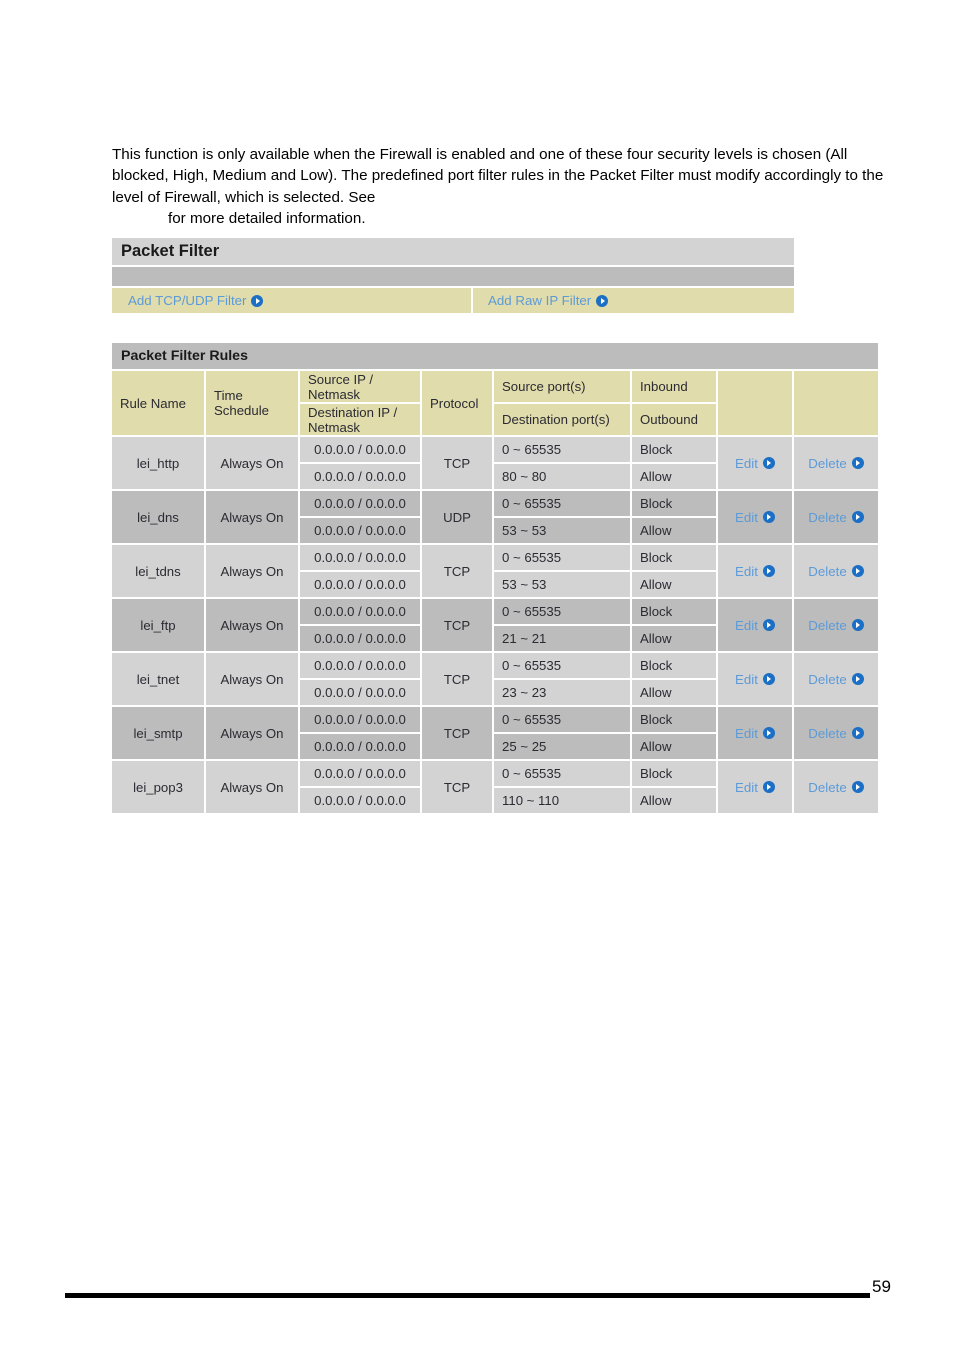 The width and height of the screenshot is (954, 1351). Describe the element at coordinates (881, 1286) in the screenshot. I see `page-number: 59` at that location.